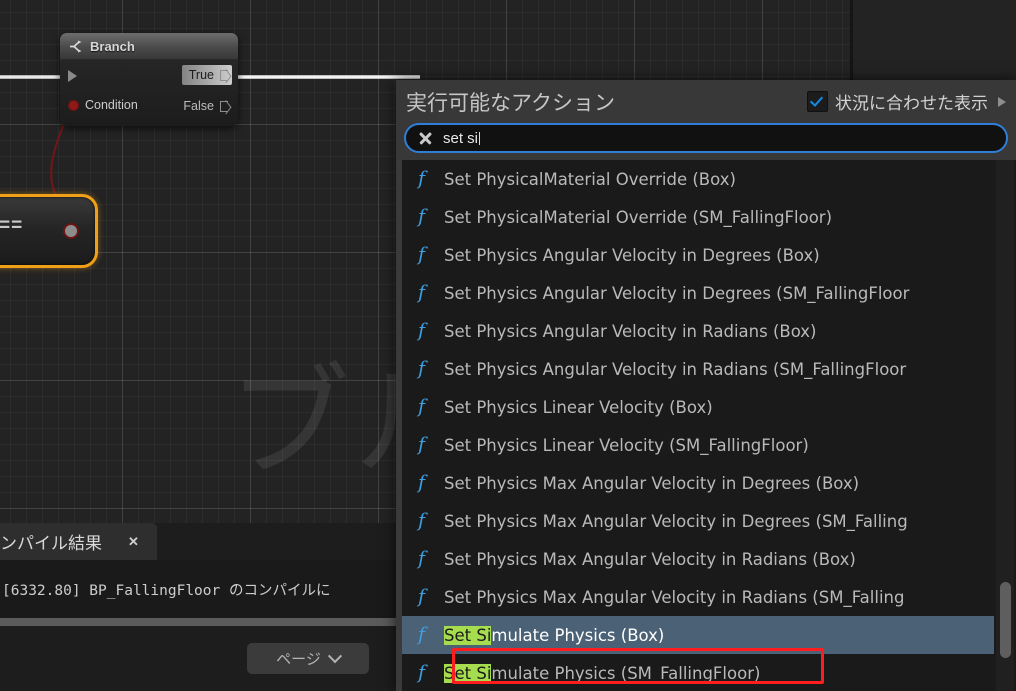 The height and width of the screenshot is (691, 1016). Describe the element at coordinates (480, 138) in the screenshot. I see `text-cursor` at that location.